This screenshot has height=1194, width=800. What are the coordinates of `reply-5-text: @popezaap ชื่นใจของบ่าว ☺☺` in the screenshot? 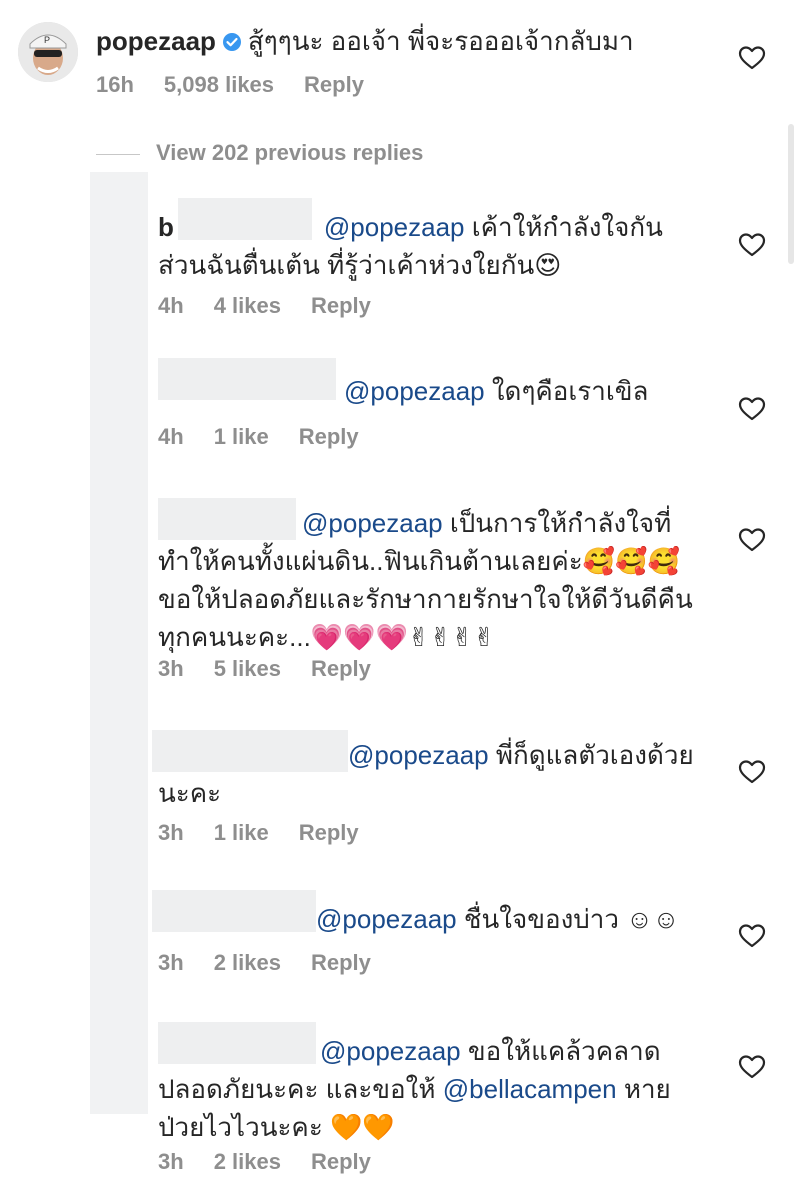 It's located at (526, 919).